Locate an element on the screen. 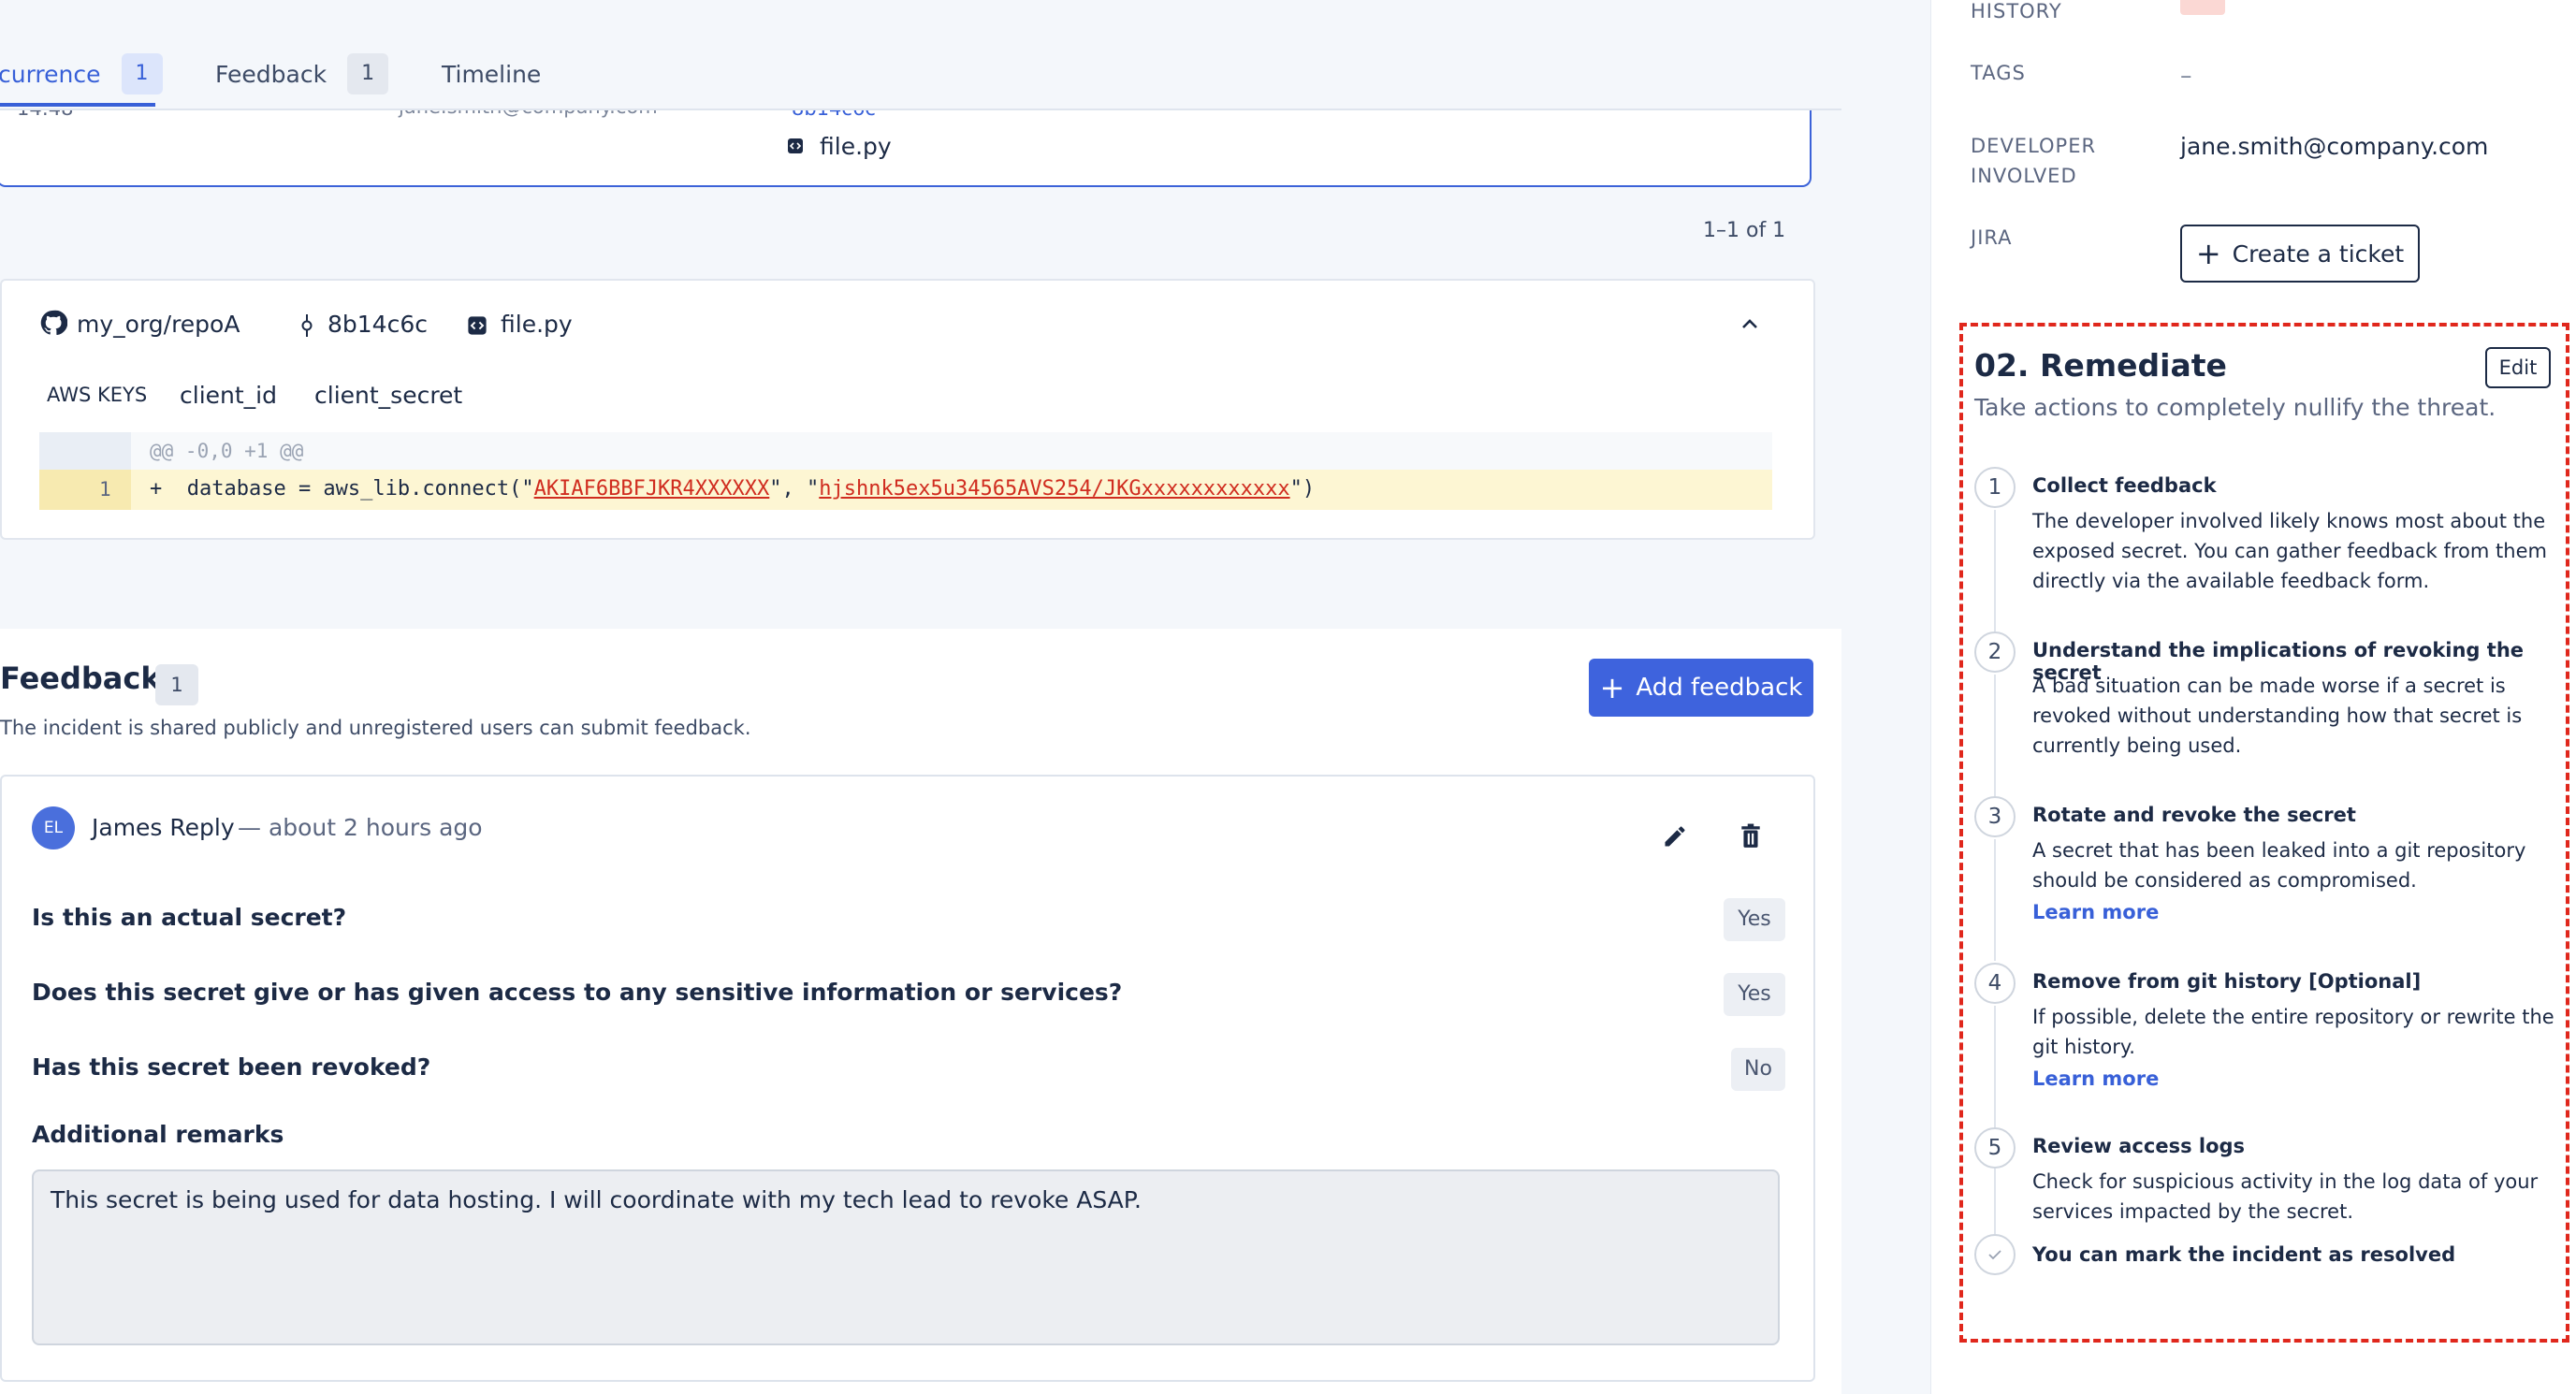  feedback-author: James Reply is located at coordinates (163, 827).